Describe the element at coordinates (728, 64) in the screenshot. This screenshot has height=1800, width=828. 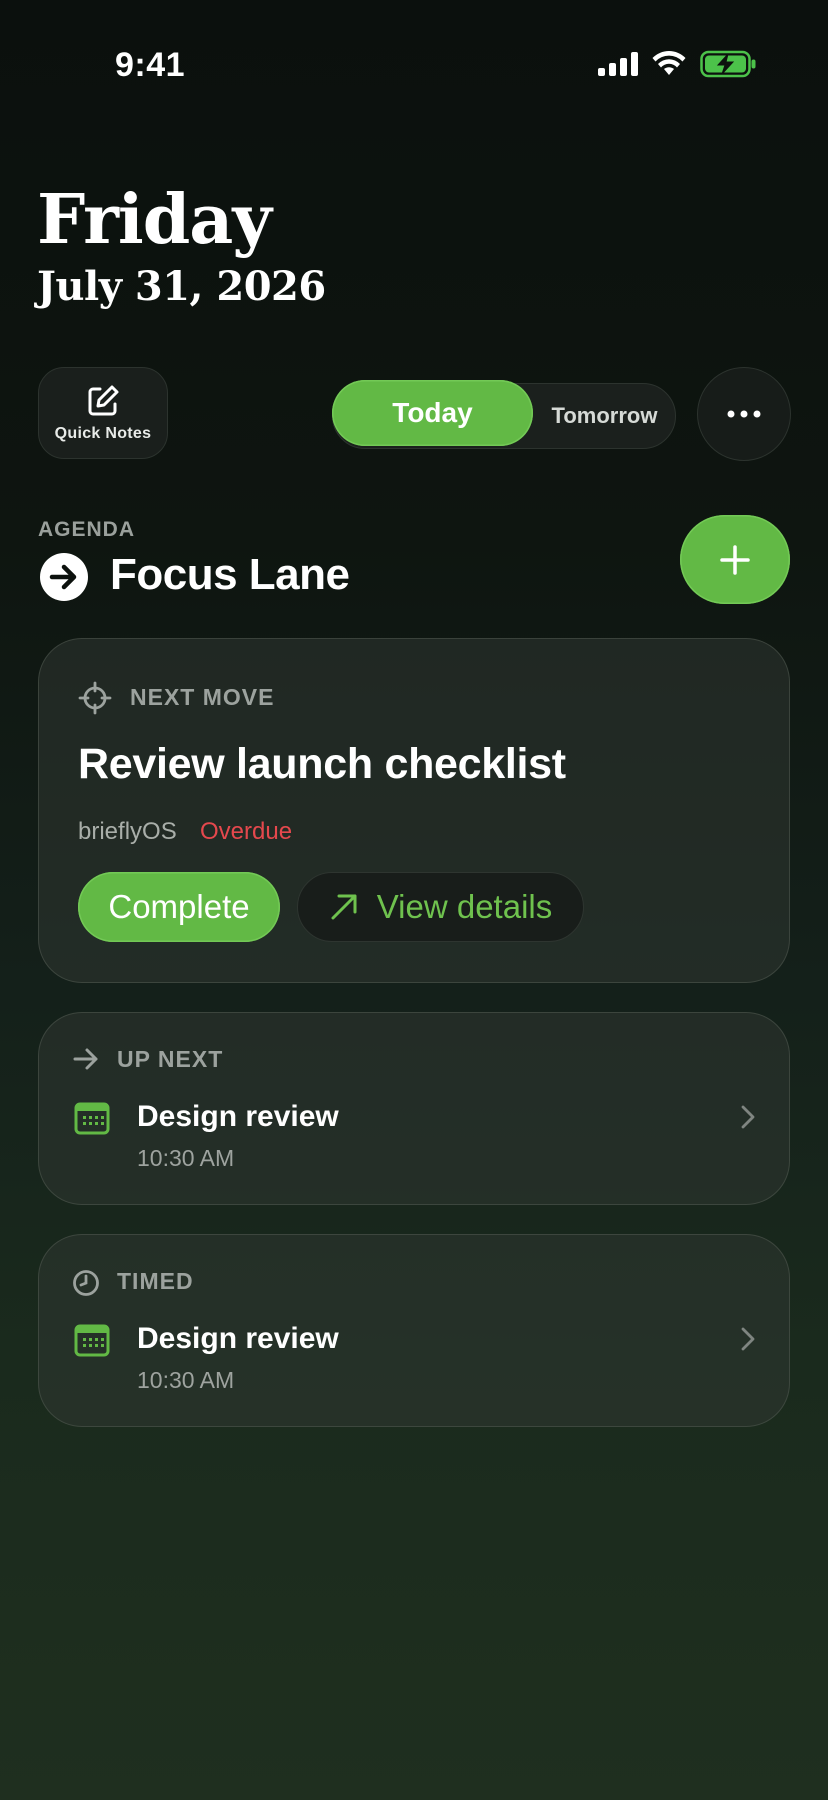
I see `battery-charging-icon` at that location.